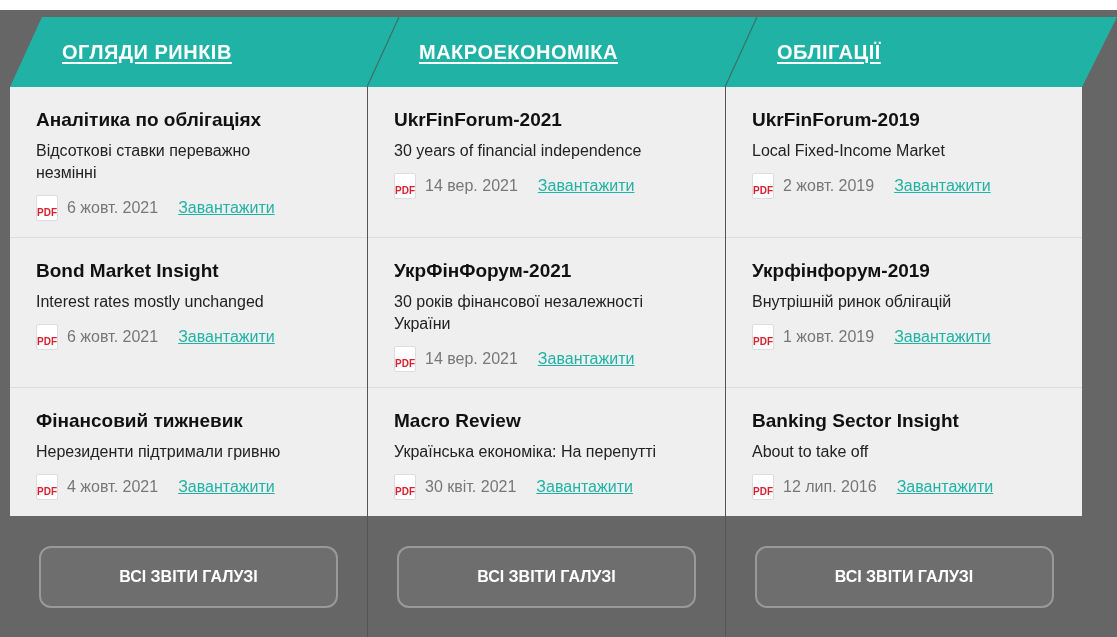  Describe the element at coordinates (478, 120) in the screenshot. I see `report-title: UkrFinForum-2021` at that location.